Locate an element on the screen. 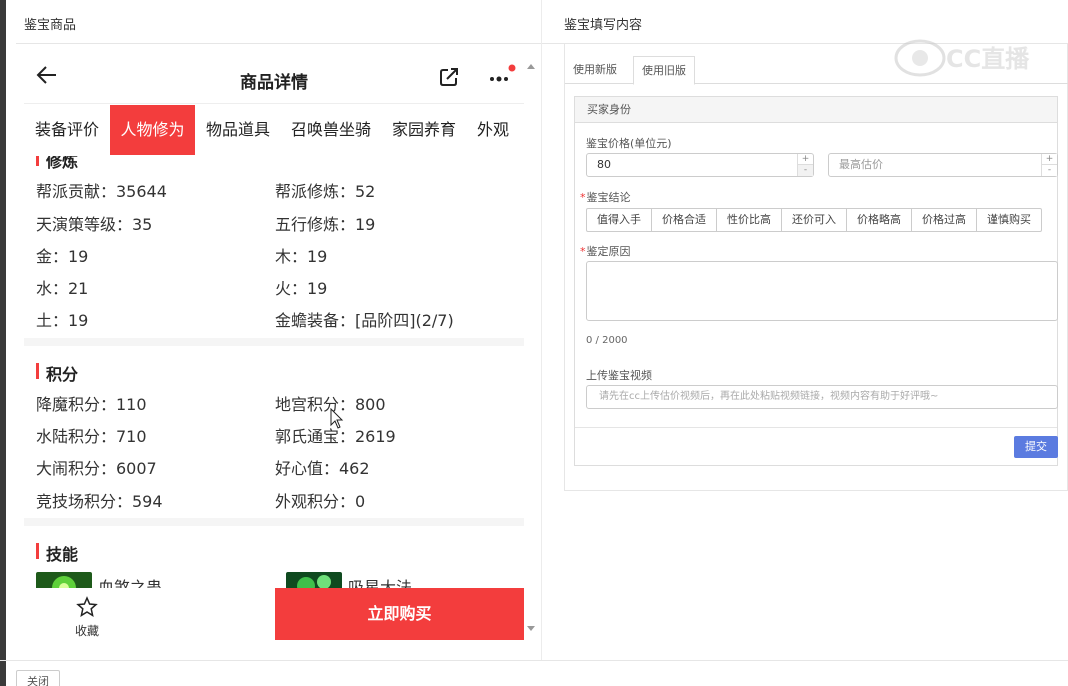 The image size is (1068, 686). tab-equipment-rating: 装备评价 is located at coordinates (67, 130).